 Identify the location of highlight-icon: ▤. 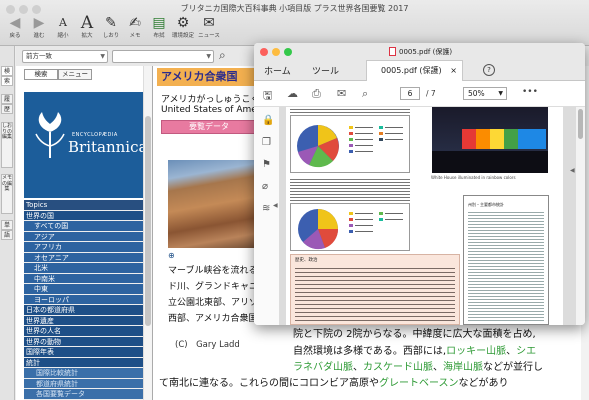
(159, 23).